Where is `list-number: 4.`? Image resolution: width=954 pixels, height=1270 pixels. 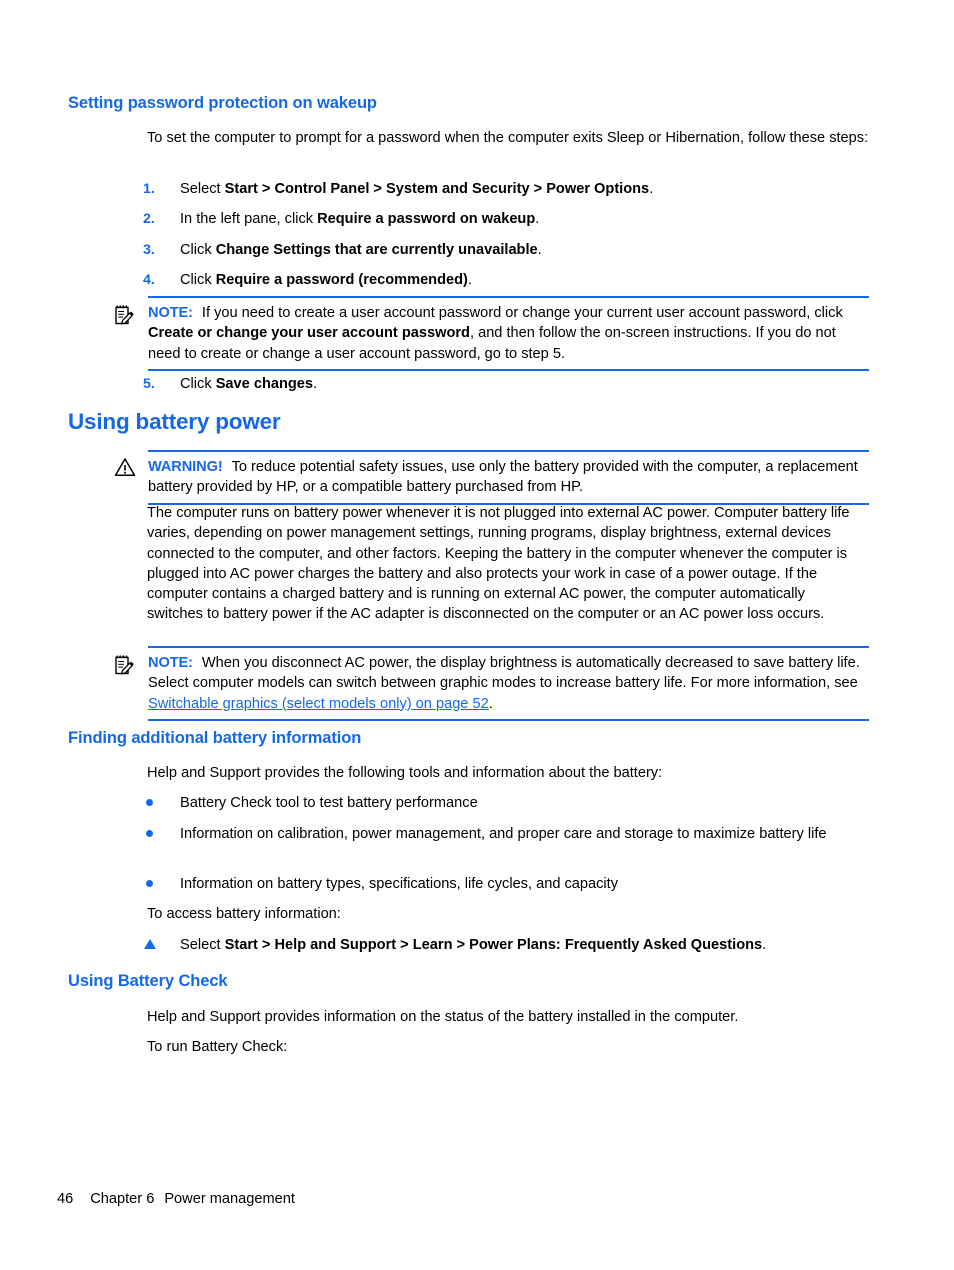
list-number: 4. is located at coordinates (149, 280).